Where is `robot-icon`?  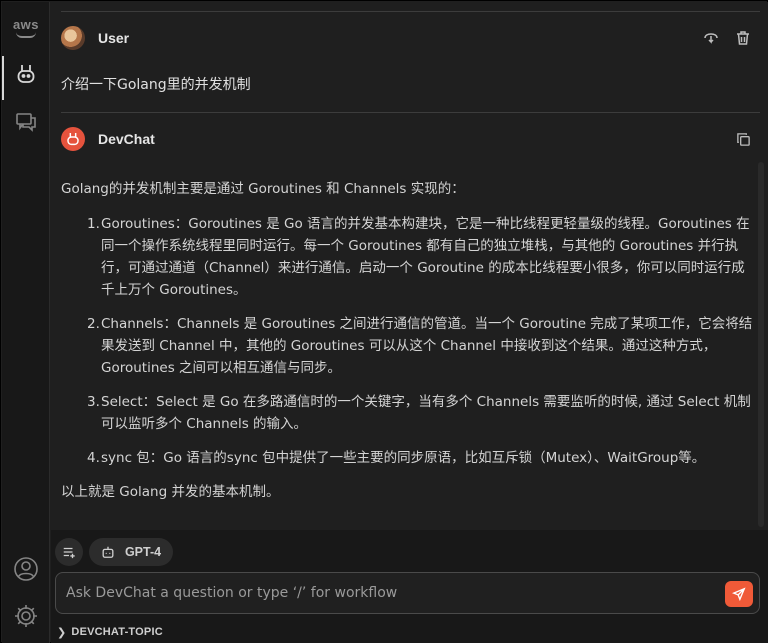 robot-icon is located at coordinates (108, 552).